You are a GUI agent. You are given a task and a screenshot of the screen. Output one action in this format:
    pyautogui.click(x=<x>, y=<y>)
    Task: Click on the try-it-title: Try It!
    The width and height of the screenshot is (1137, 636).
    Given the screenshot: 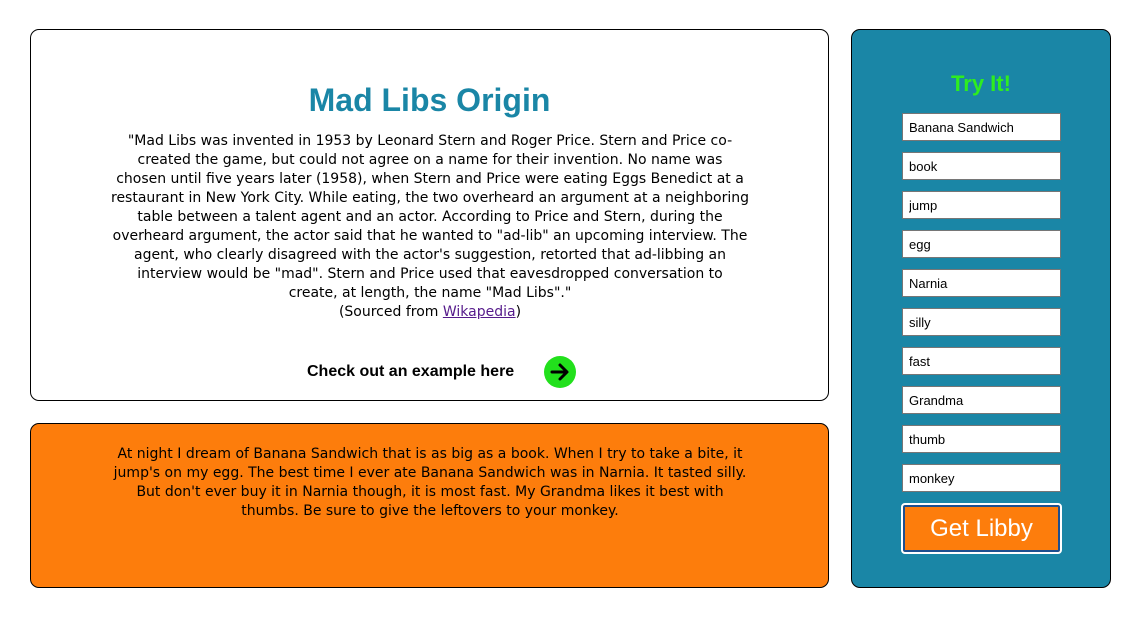 What is the action you would take?
    pyautogui.click(x=981, y=83)
    